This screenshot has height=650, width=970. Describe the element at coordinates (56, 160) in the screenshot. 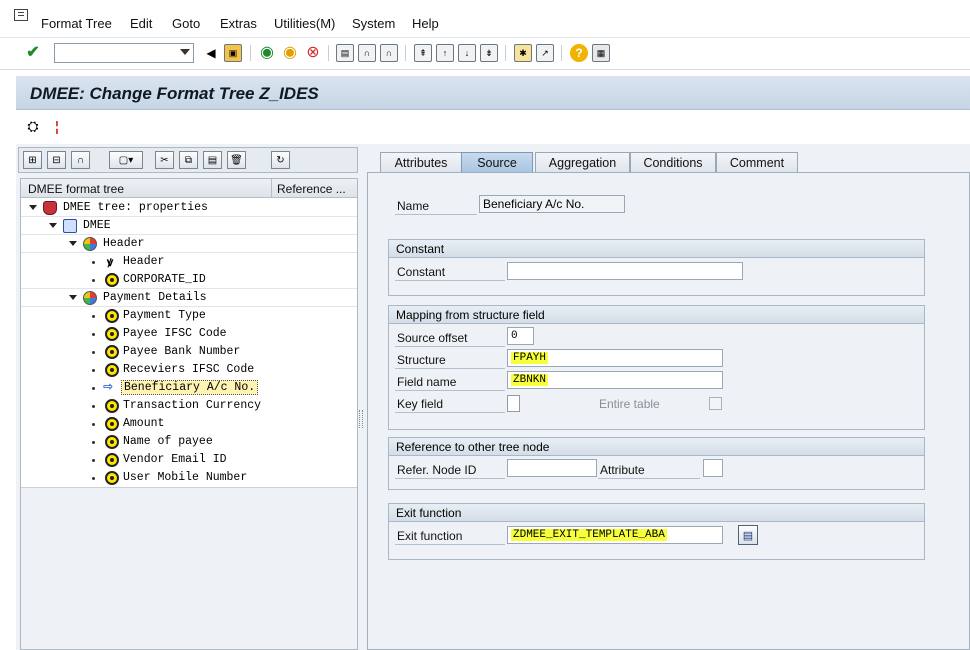

I see `collapse-all-icon: ⊟` at that location.